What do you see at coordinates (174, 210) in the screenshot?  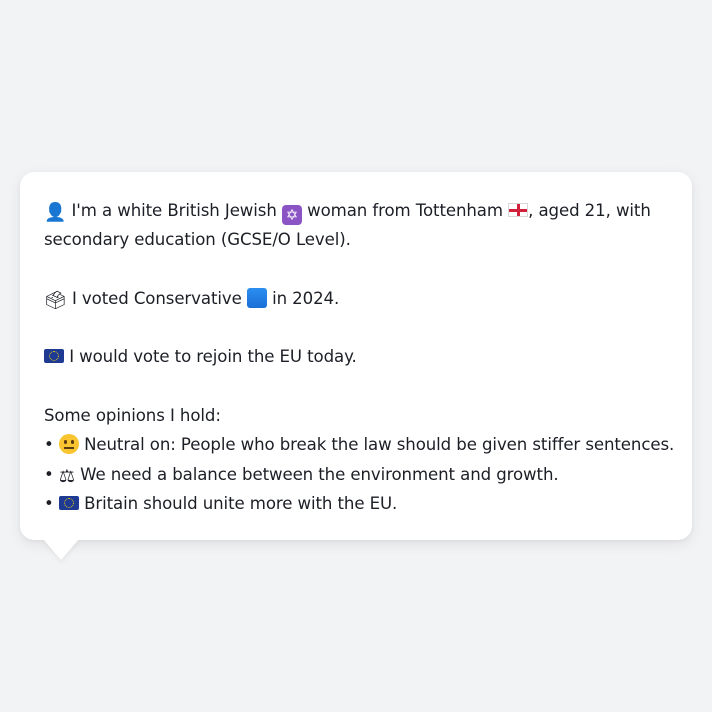 I see `intro-text-1: I'm a white British Jewish` at bounding box center [174, 210].